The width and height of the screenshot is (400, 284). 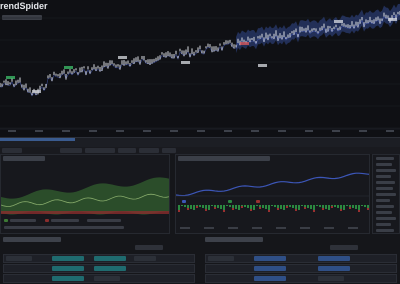 What do you see at coordinates (65, 220) in the screenshot?
I see `legend-buy-hold` at bounding box center [65, 220].